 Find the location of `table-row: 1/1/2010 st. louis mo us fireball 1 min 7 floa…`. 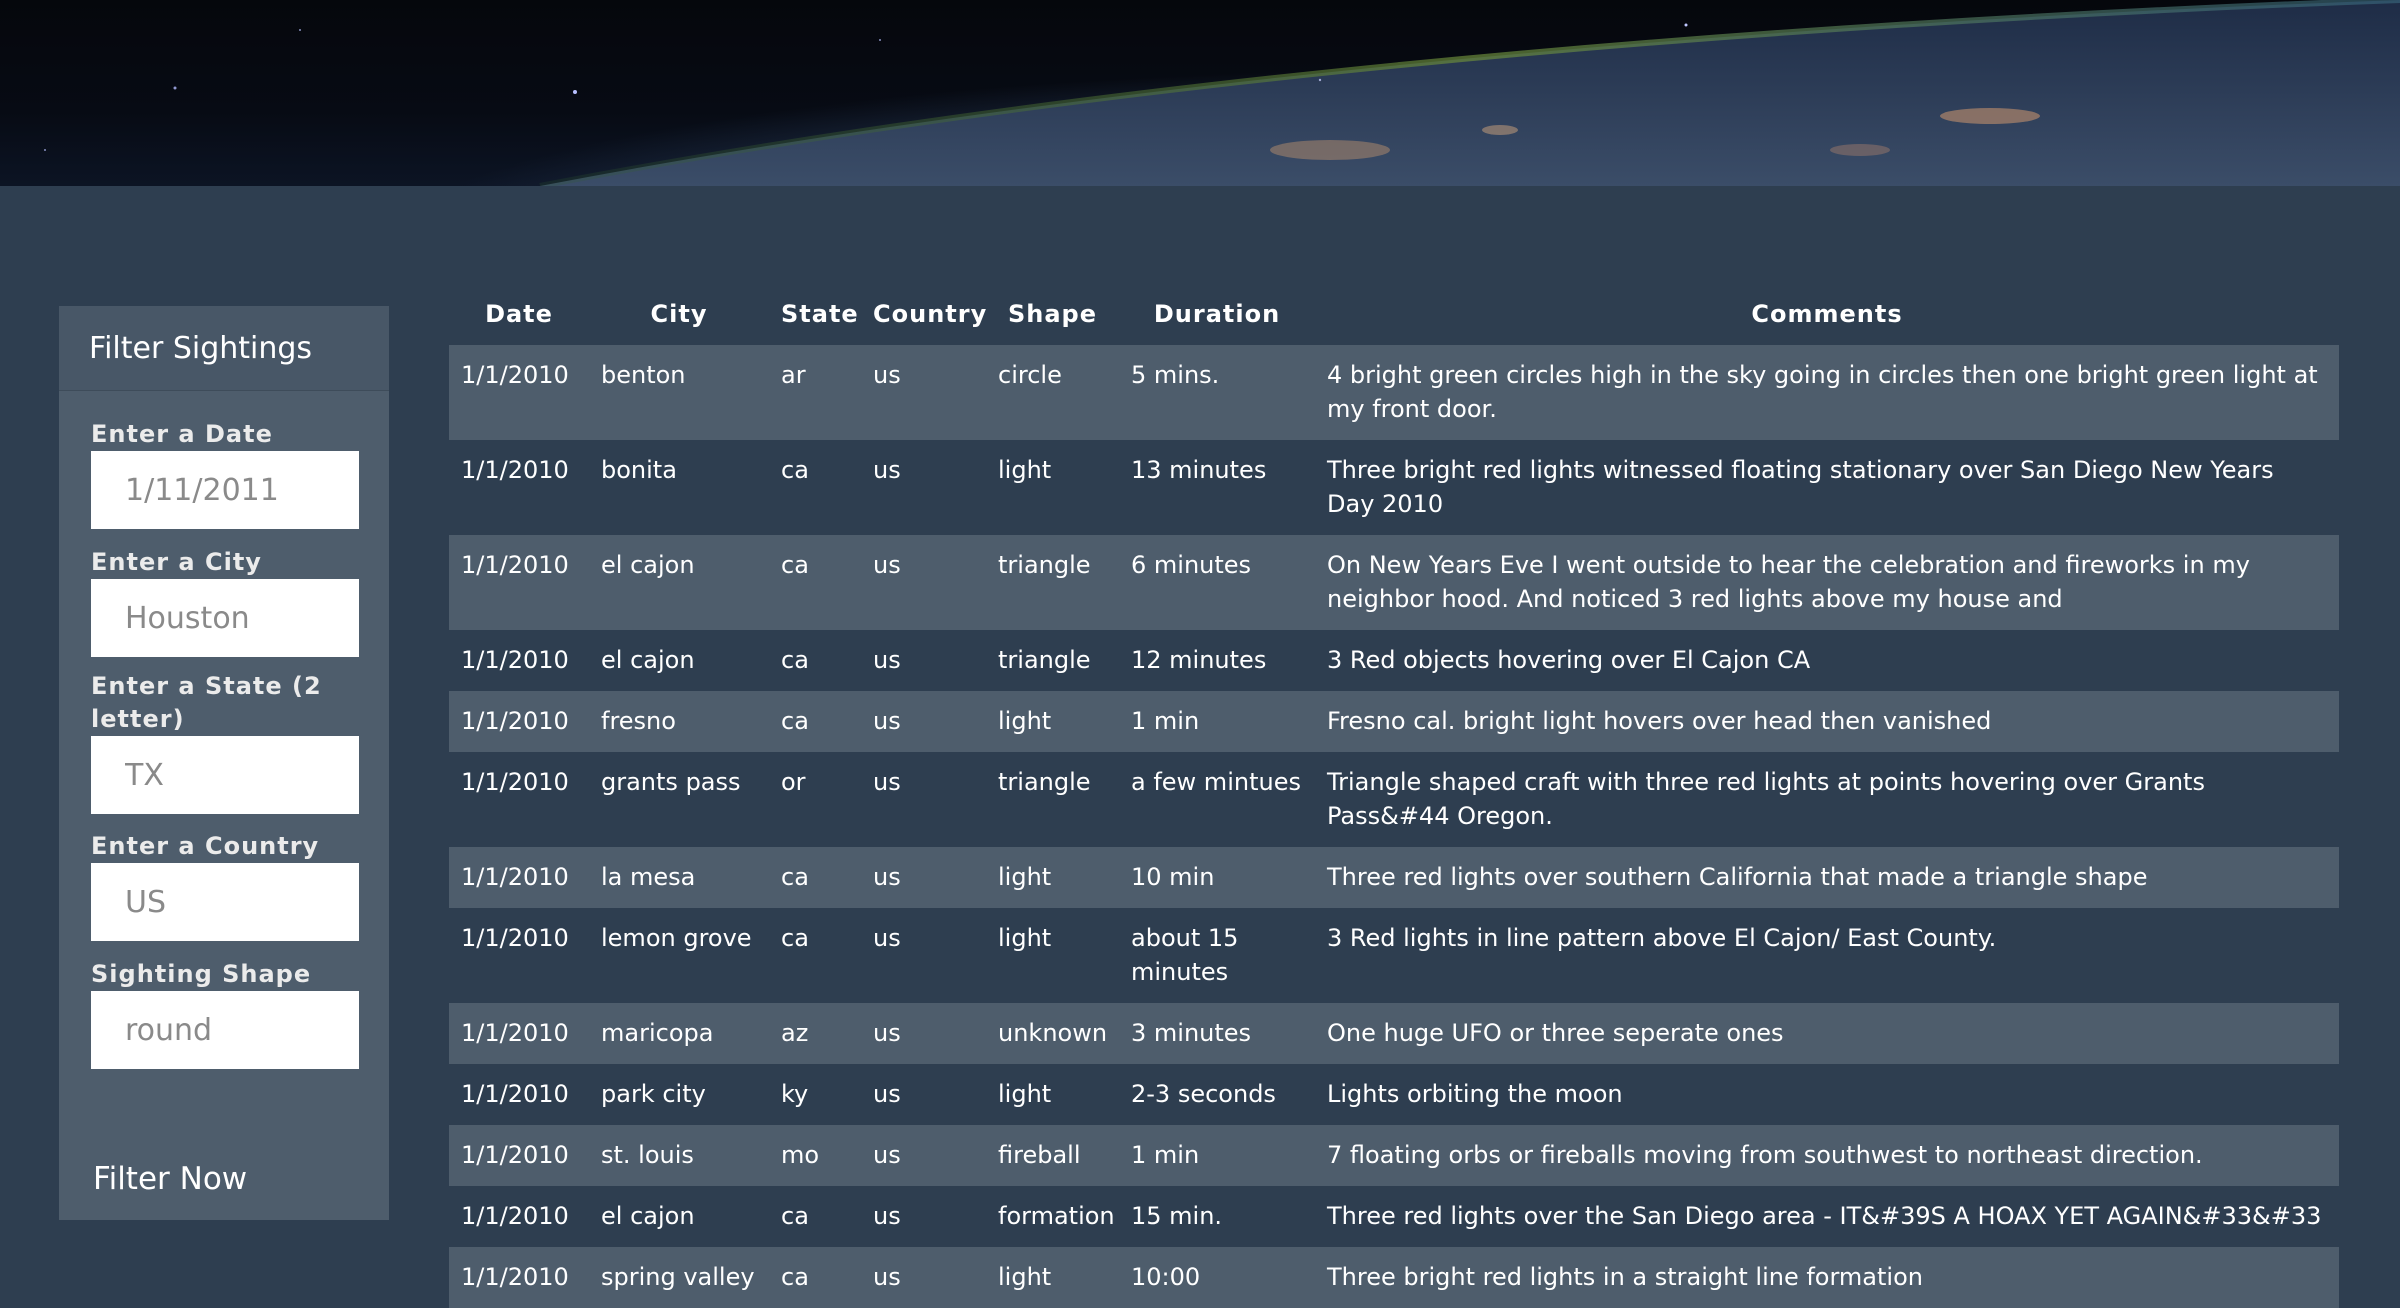

table-row: 1/1/2010 st. louis mo us fireball 1 min 7 floa… is located at coordinates (1394, 1155).